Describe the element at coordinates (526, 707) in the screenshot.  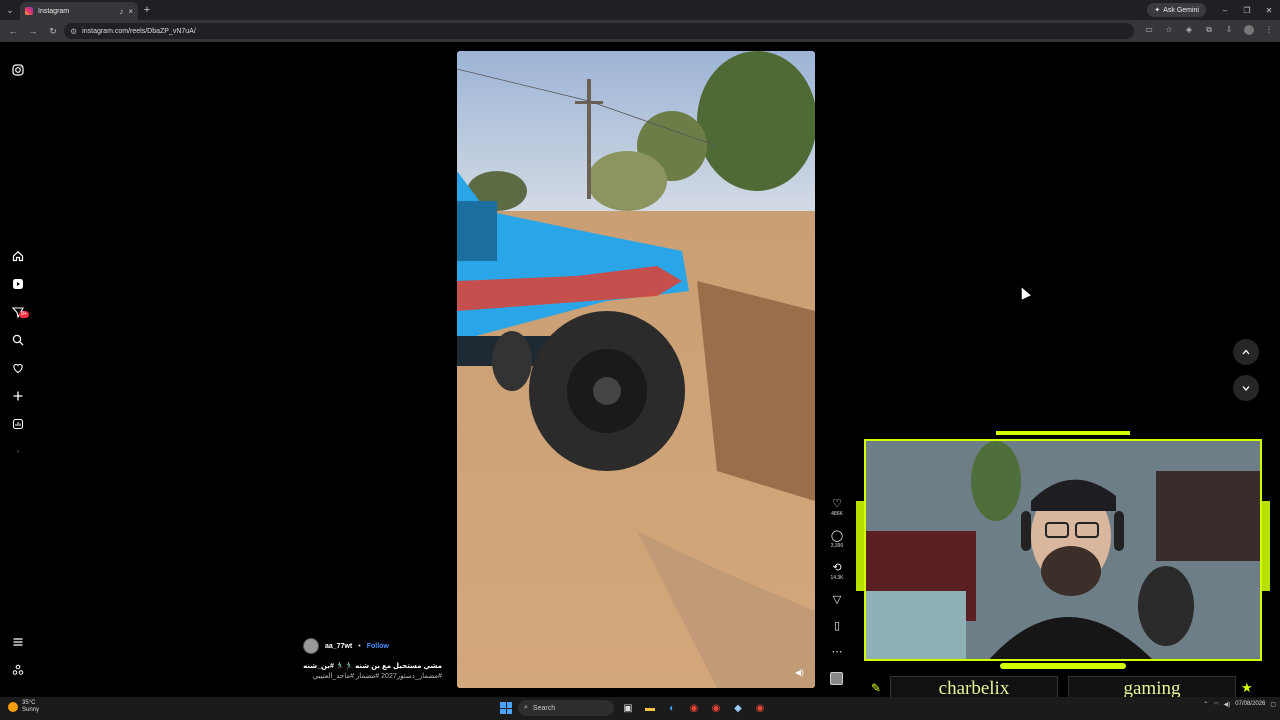
I see `search-icon: ⌕` at that location.